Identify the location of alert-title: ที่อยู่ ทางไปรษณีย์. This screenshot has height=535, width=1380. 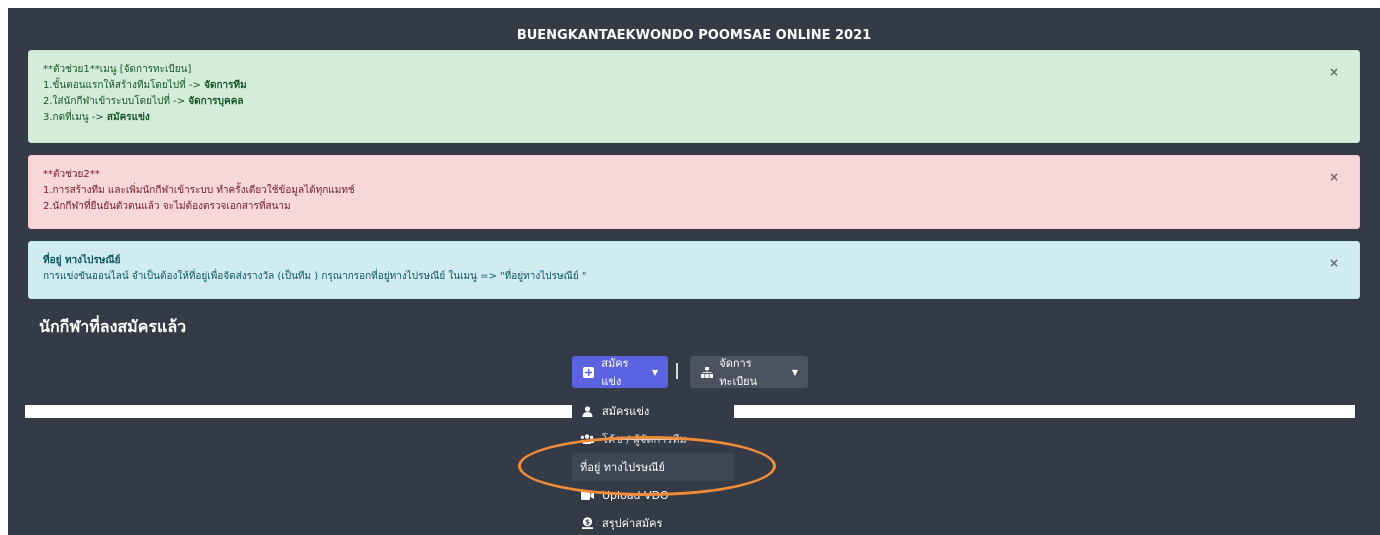
(82, 260).